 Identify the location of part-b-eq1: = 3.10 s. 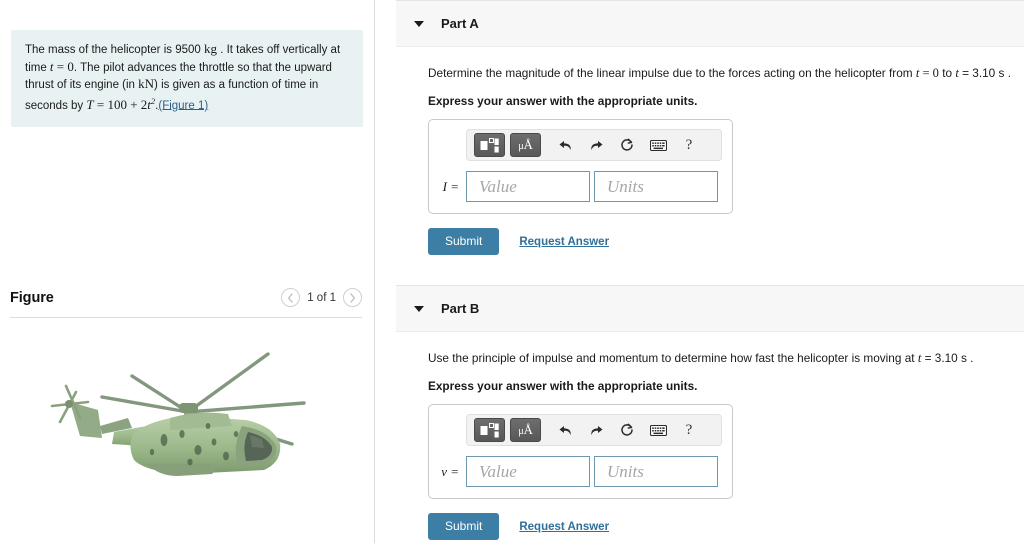
(944, 358).